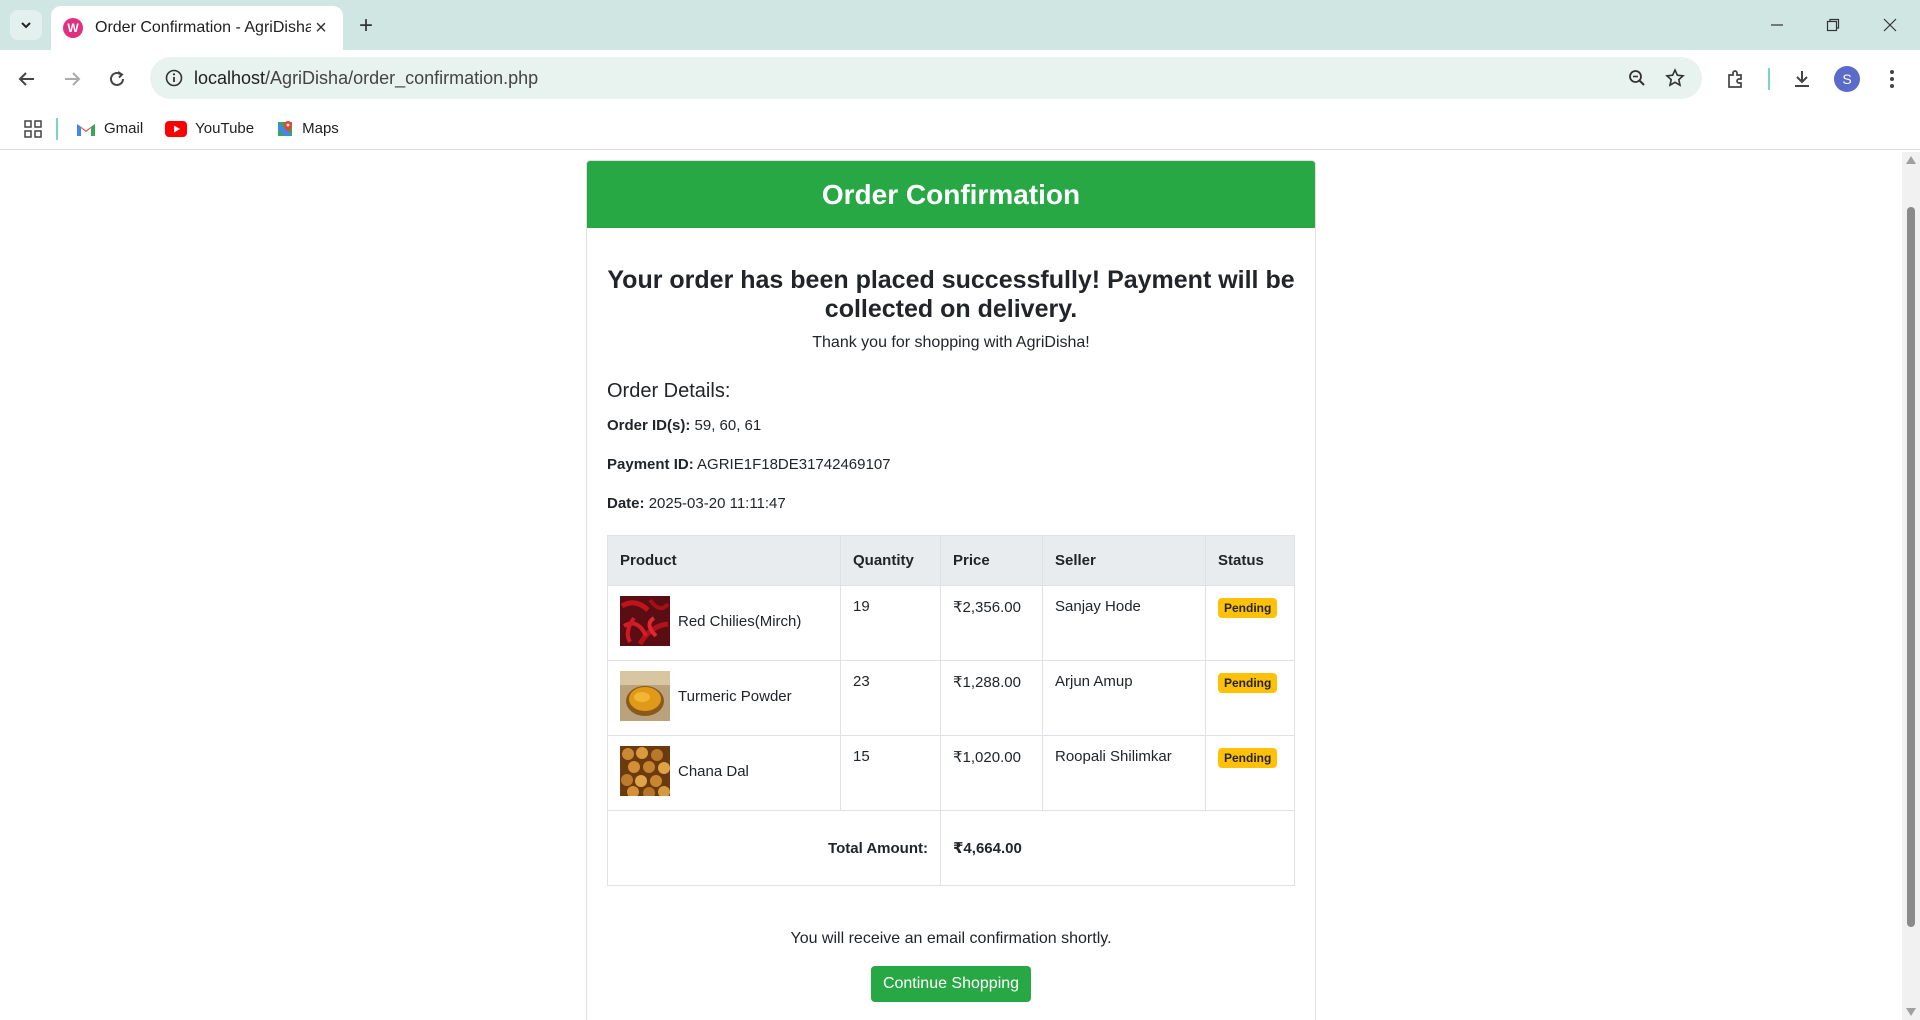 The height and width of the screenshot is (1020, 1920). Describe the element at coordinates (1911, 567) in the screenshot. I see `scrollbar-thumb` at that location.